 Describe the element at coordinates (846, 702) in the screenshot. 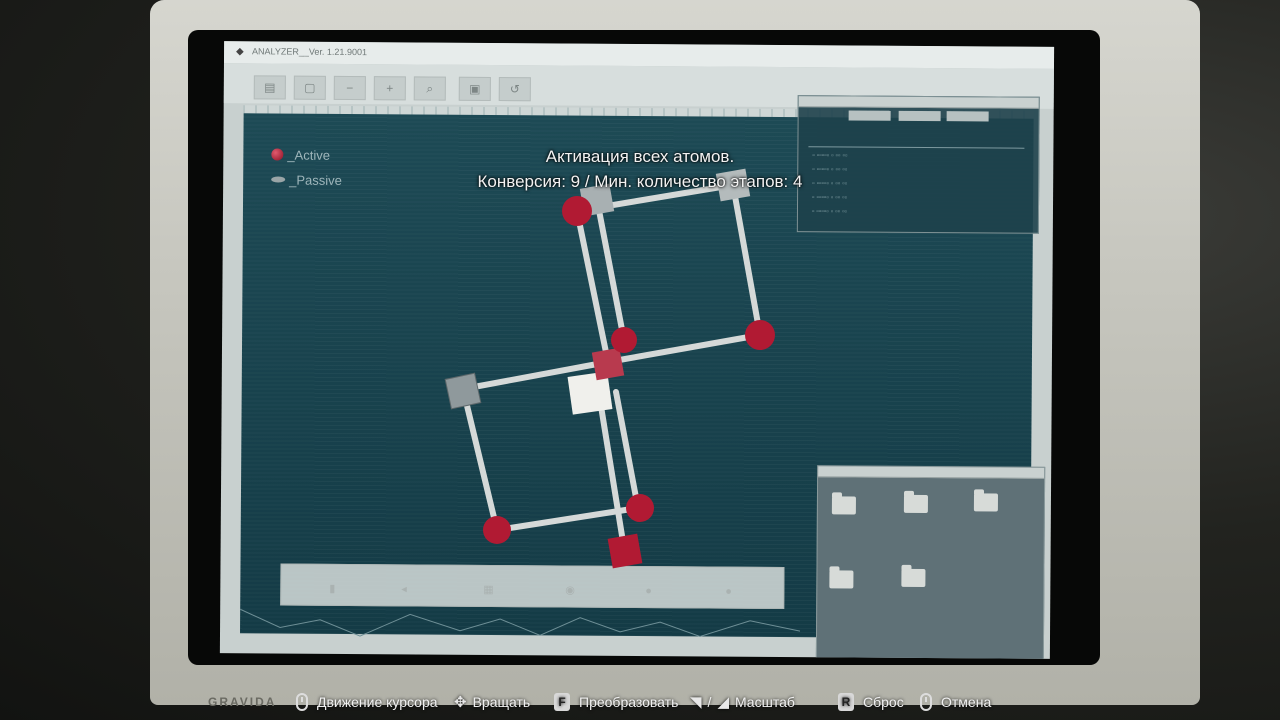

I see `key-r: R` at that location.